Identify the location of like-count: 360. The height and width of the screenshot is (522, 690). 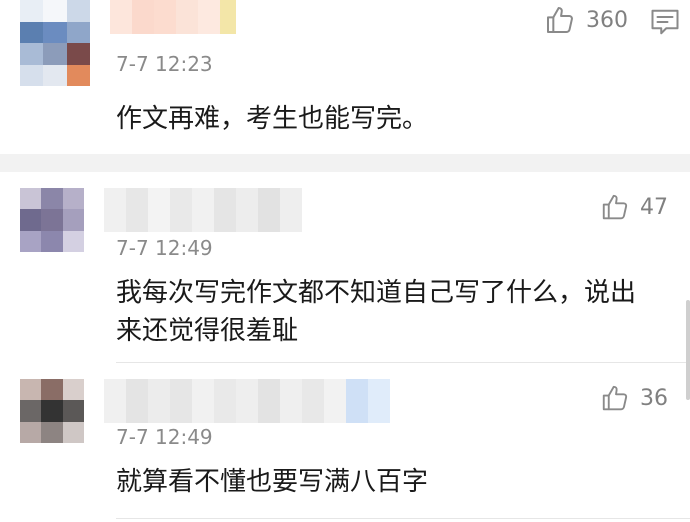
(607, 20).